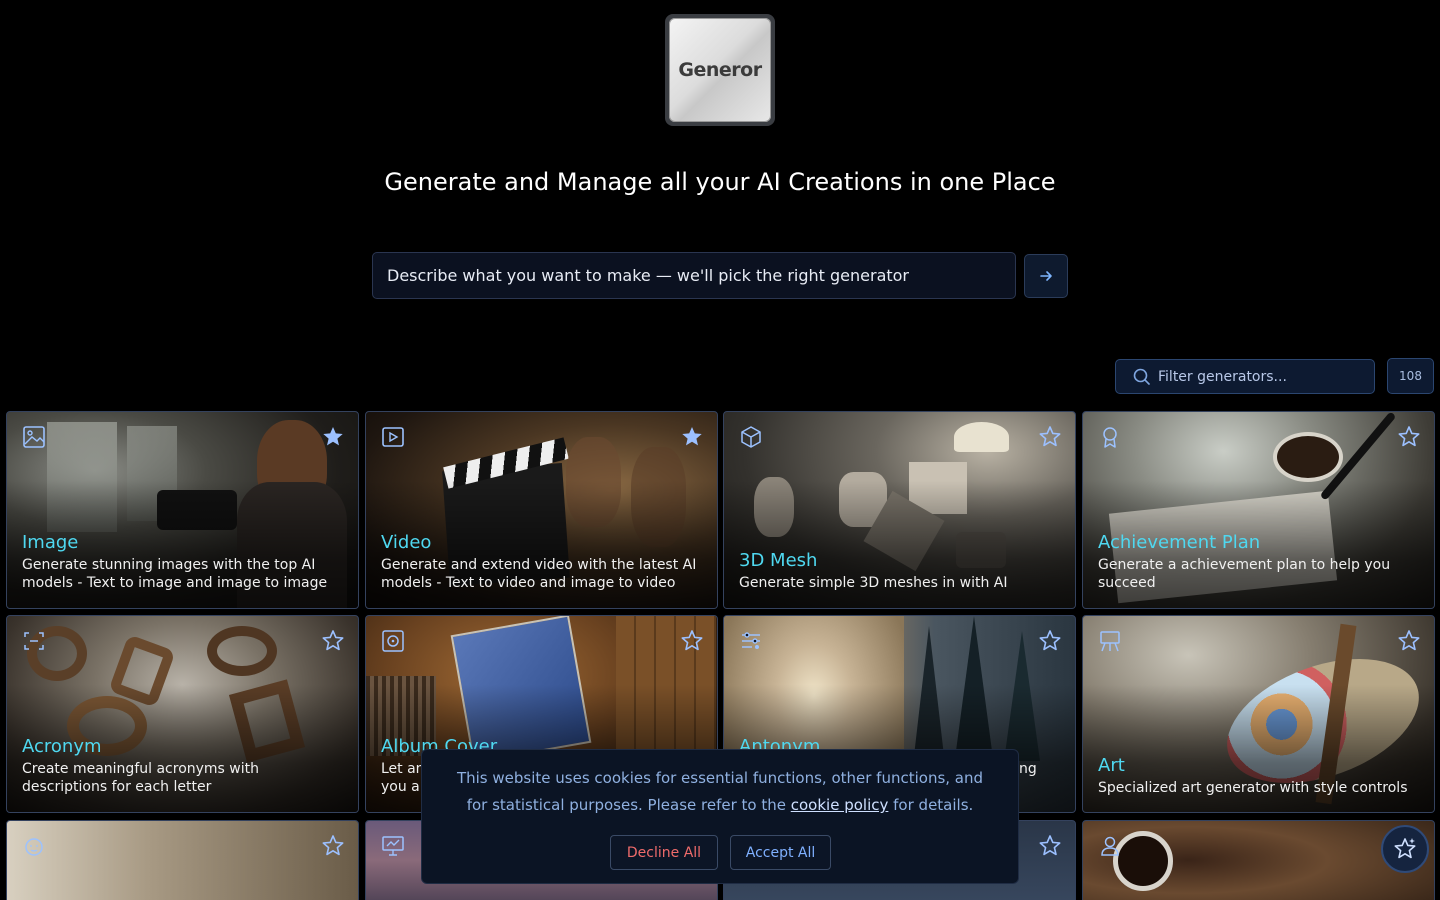 Image resolution: width=1440 pixels, height=900 pixels. Describe the element at coordinates (1110, 641) in the screenshot. I see `easel-icon` at that location.